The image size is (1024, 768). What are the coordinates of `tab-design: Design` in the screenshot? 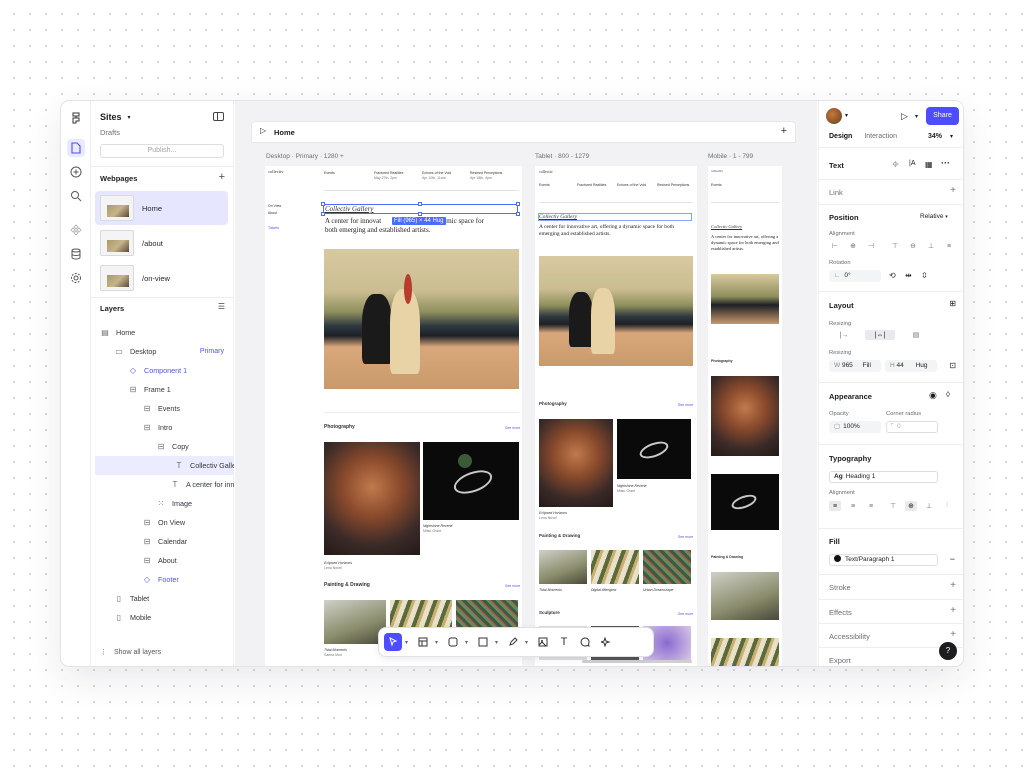 It's located at (840, 136).